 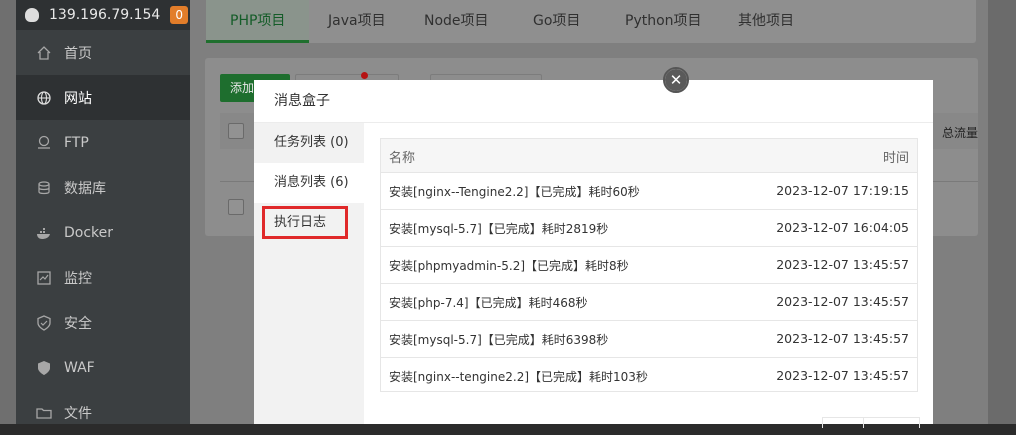 I want to click on sidebar-item-files: 文件, so click(x=103, y=412).